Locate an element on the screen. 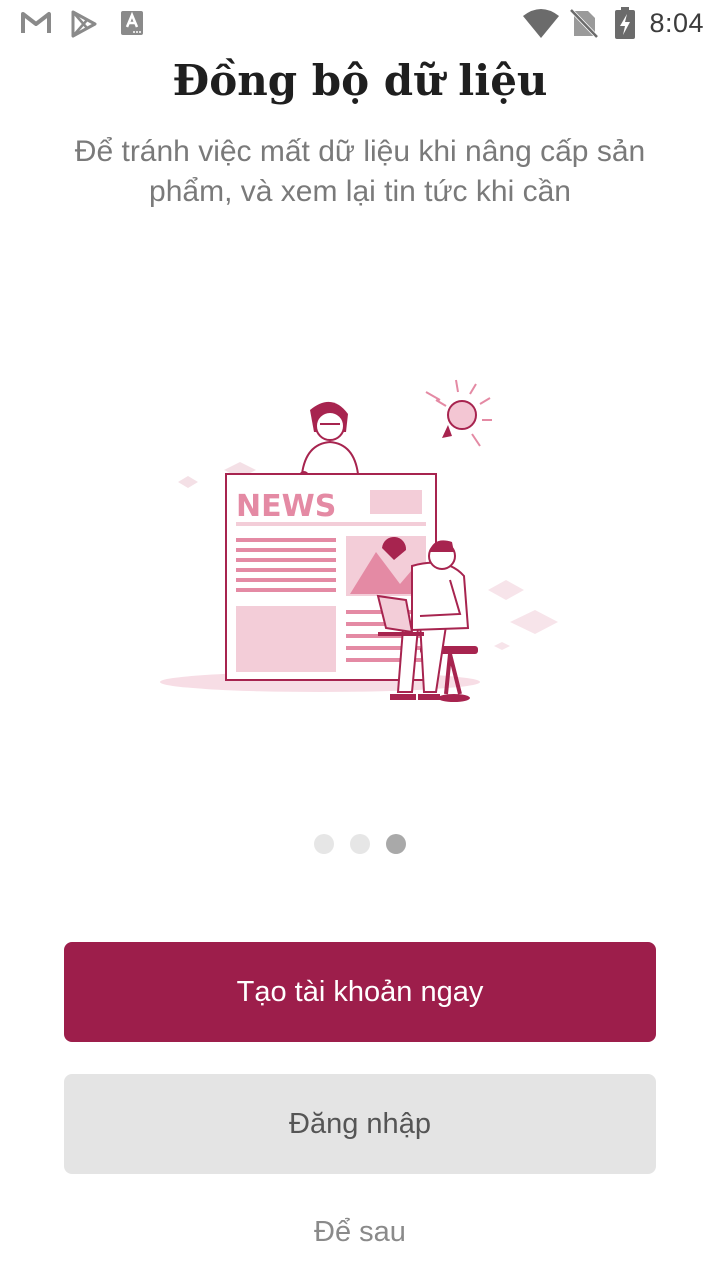 The image size is (720, 1280). lightbulb-icon is located at coordinates (458, 413).